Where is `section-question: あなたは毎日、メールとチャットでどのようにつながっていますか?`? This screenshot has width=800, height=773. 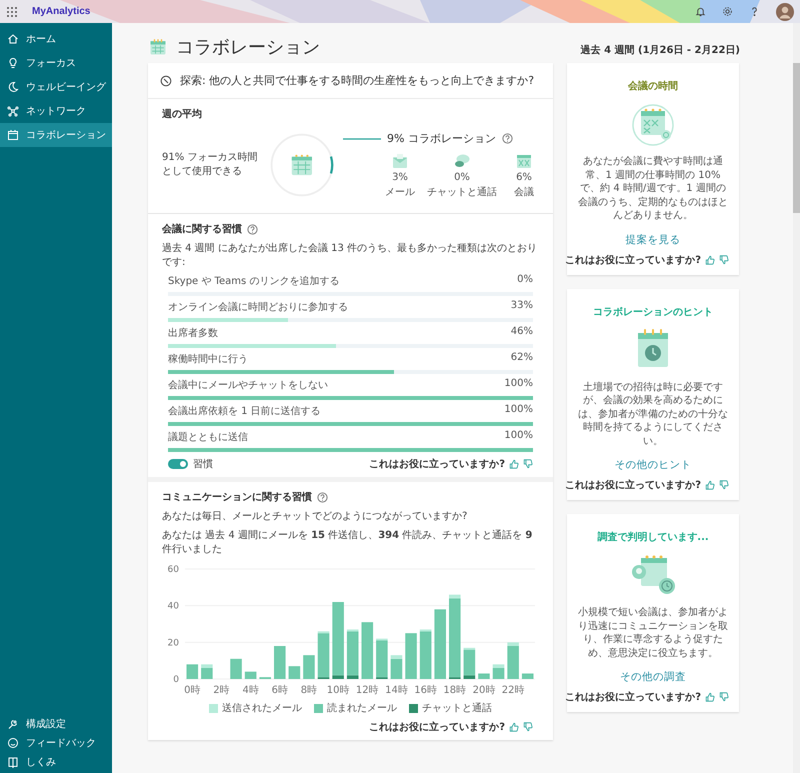
section-question: あなたは毎日、メールとチャットでどのようにつながっていますか? is located at coordinates (315, 516).